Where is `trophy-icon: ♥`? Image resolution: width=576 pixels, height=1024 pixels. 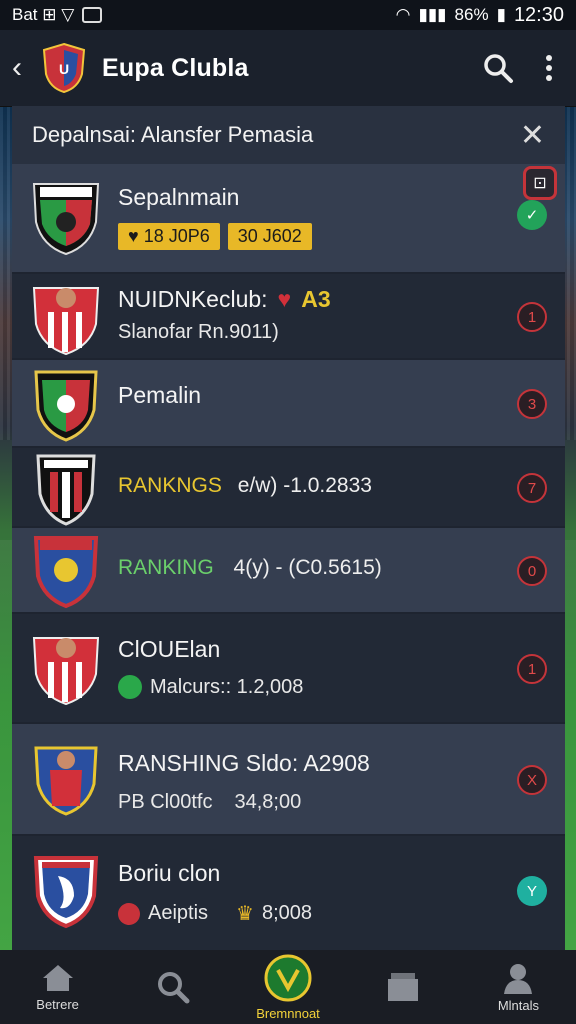 trophy-icon: ♥ is located at coordinates (284, 299).